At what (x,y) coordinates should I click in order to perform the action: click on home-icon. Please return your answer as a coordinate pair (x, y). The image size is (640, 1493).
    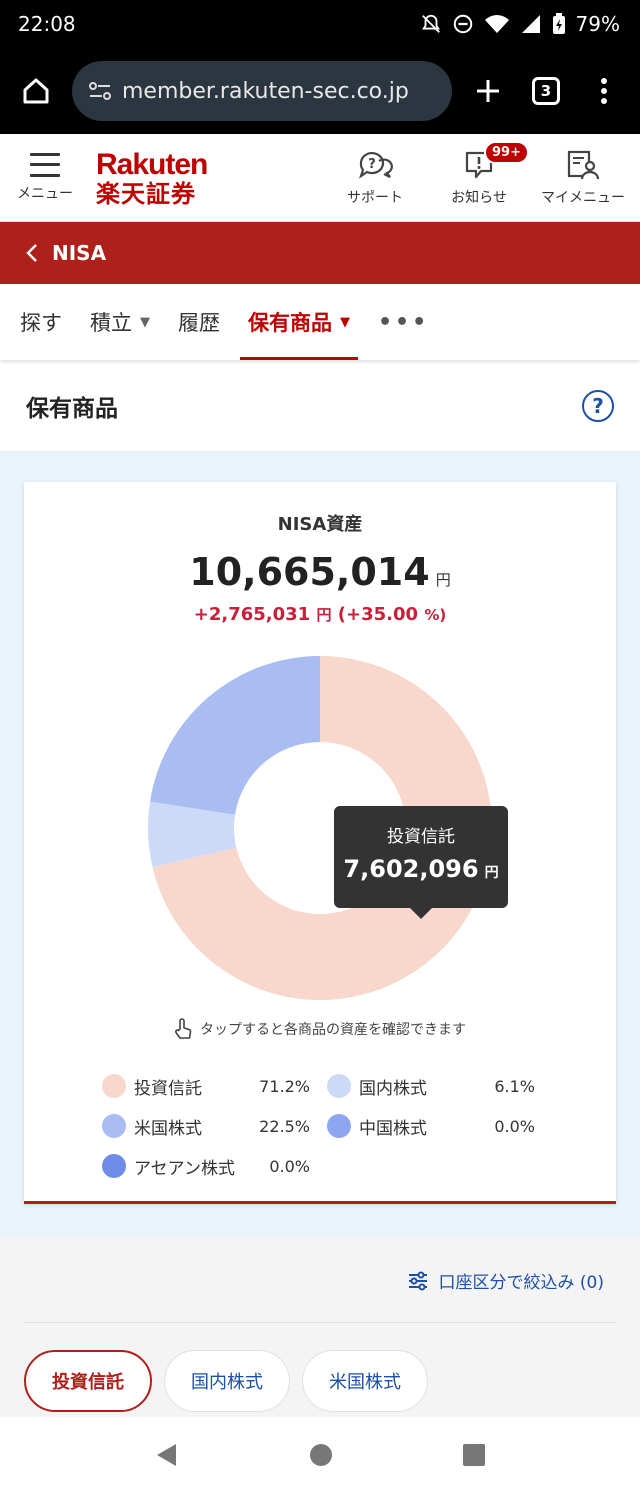
    Looking at the image, I should click on (36, 91).